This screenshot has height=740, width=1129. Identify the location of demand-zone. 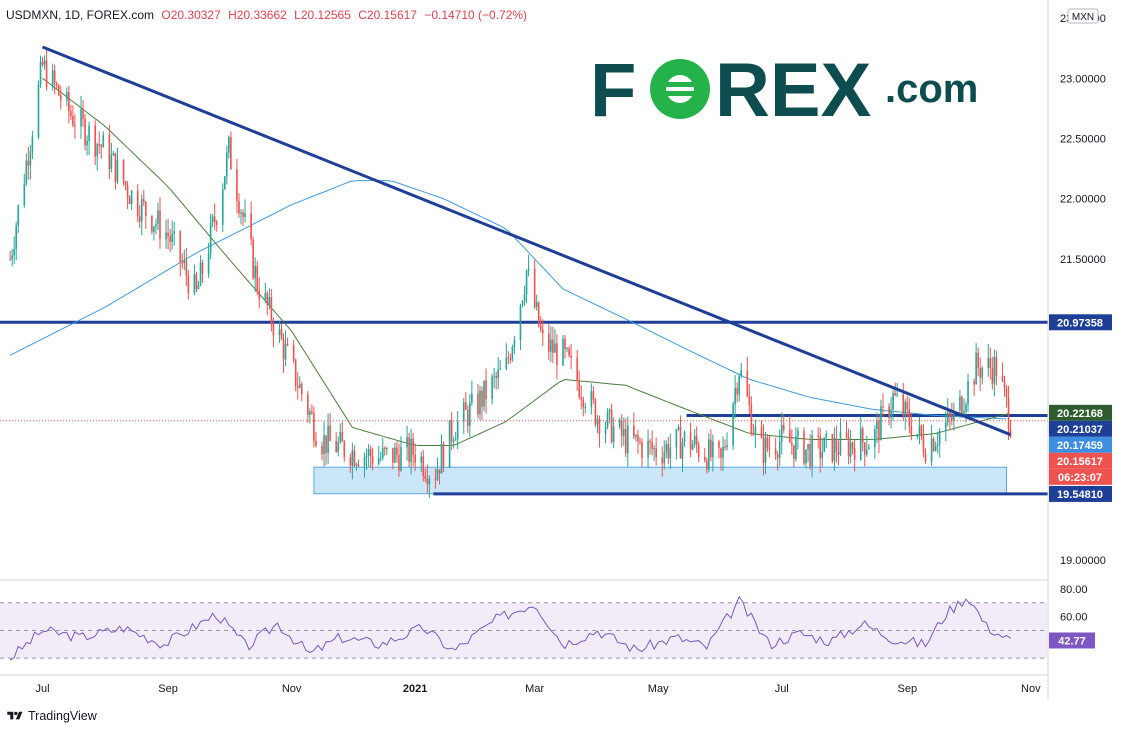
(660, 480).